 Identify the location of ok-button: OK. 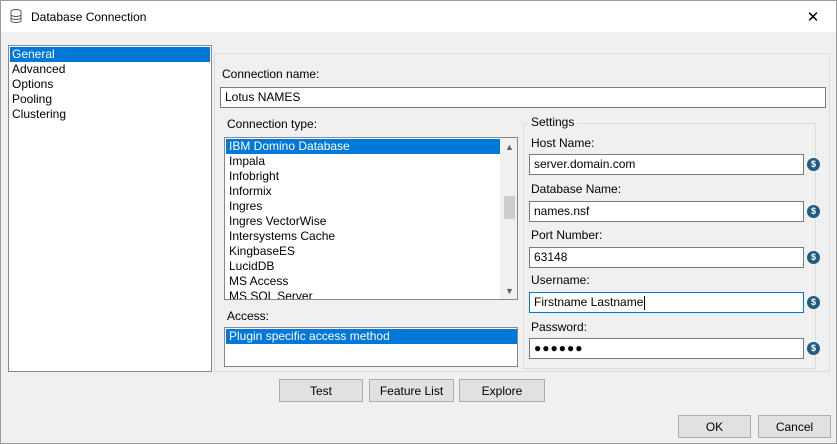
(714, 426).